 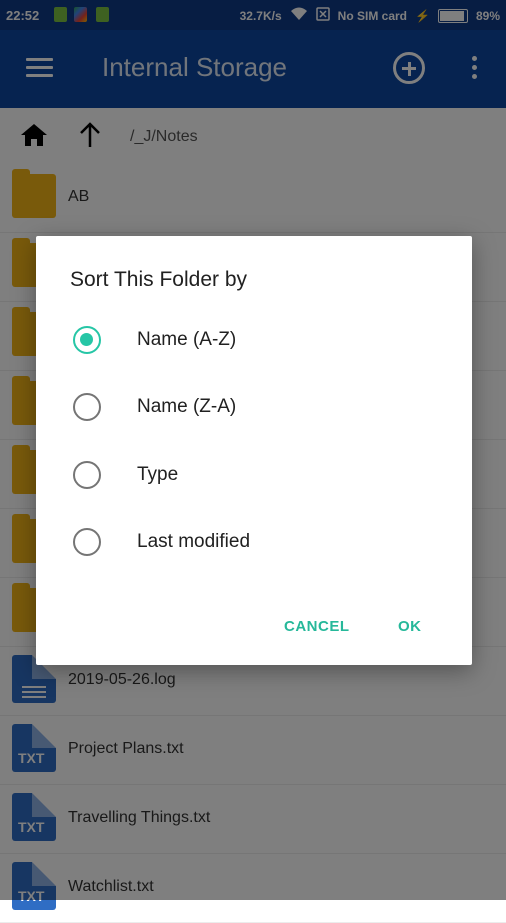 I want to click on option-label: Name (A-Z), so click(x=187, y=339).